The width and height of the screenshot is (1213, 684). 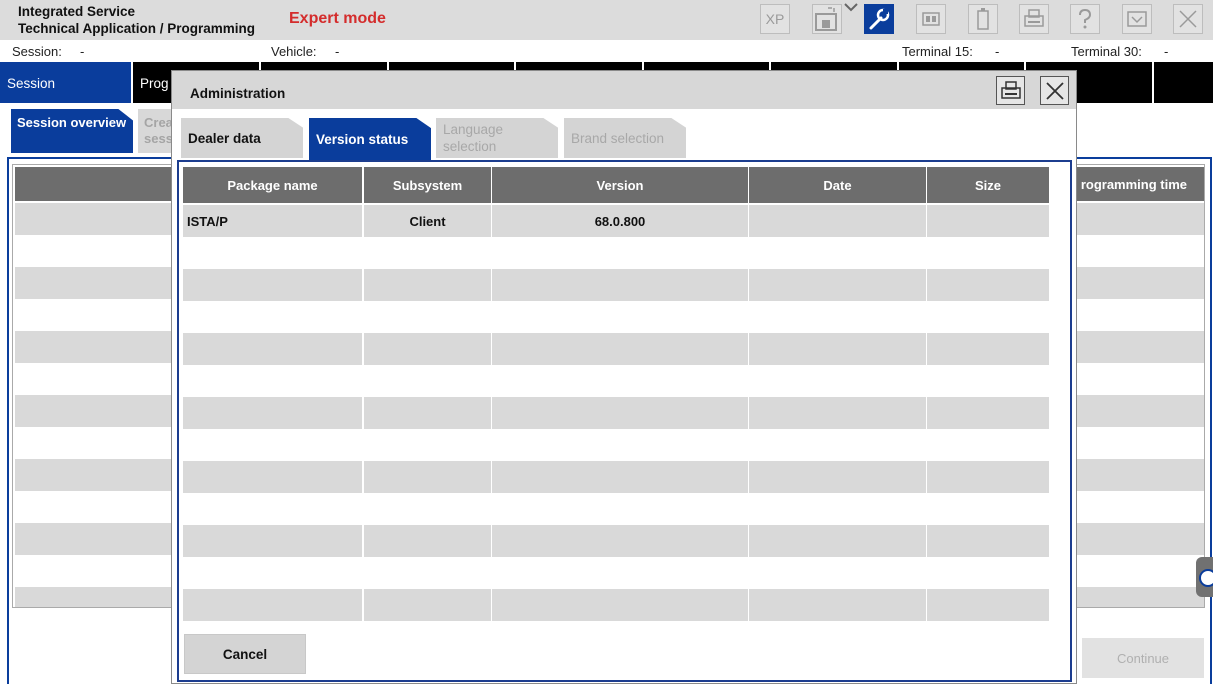 I want to click on terminal15-value: -, so click(x=997, y=51).